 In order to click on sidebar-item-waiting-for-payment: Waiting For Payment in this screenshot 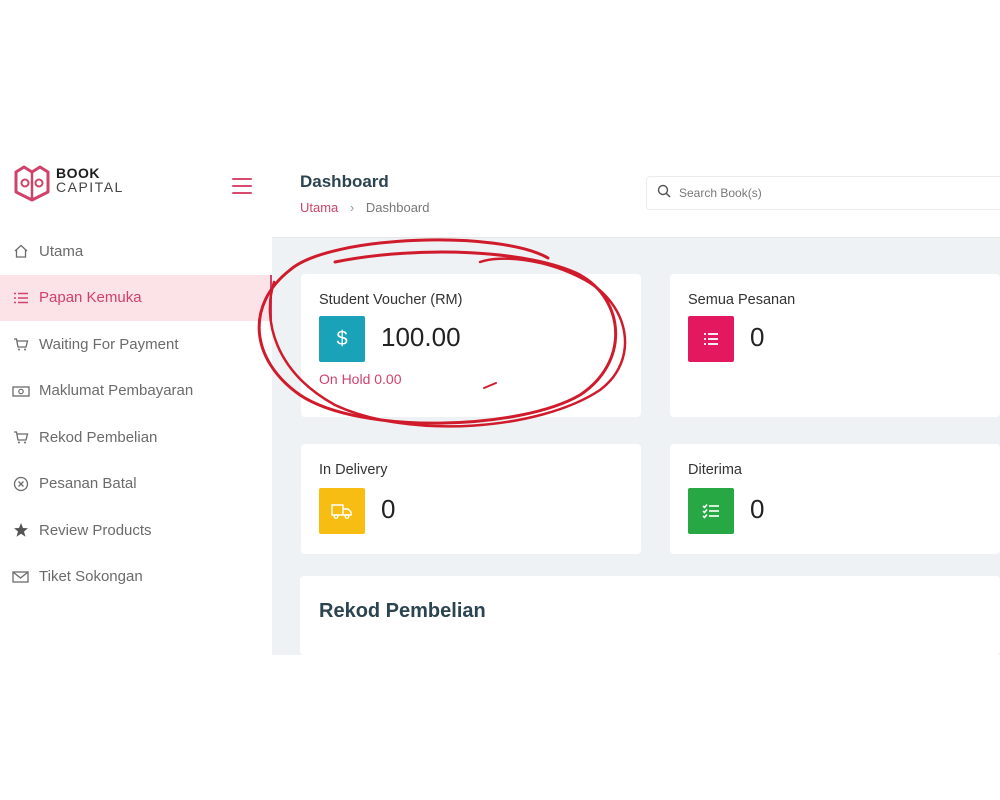, I will do `click(136, 344)`.